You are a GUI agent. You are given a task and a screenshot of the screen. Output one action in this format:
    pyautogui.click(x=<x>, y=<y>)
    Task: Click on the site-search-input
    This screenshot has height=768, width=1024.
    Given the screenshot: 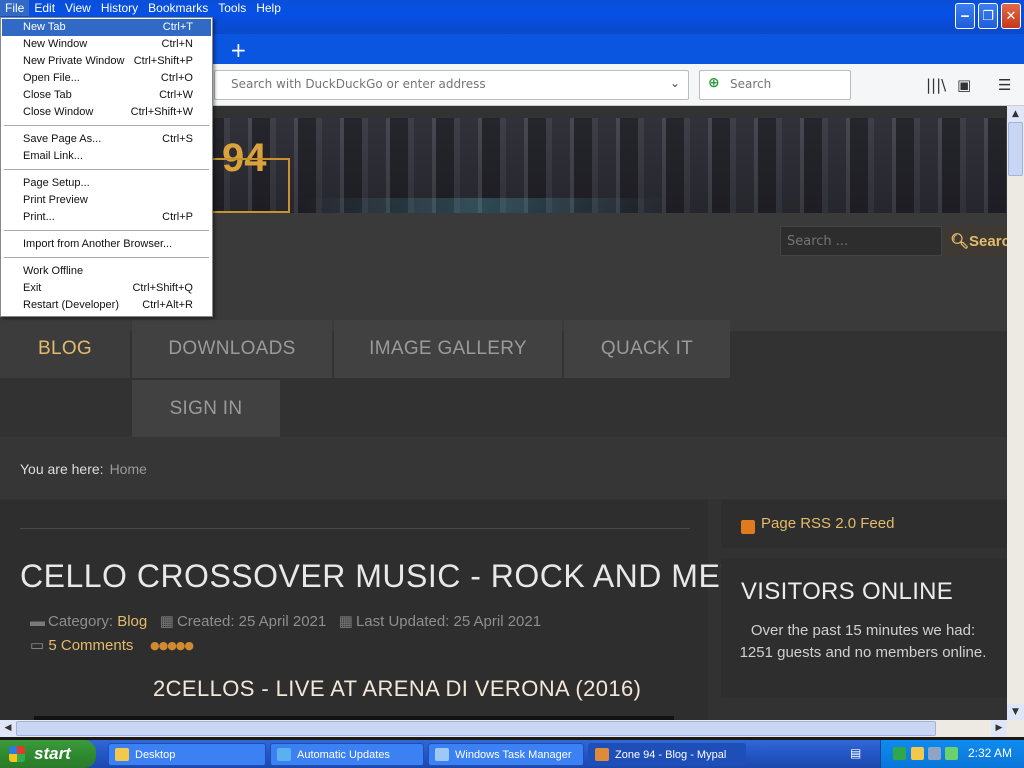 What is the action you would take?
    pyautogui.click(x=861, y=241)
    